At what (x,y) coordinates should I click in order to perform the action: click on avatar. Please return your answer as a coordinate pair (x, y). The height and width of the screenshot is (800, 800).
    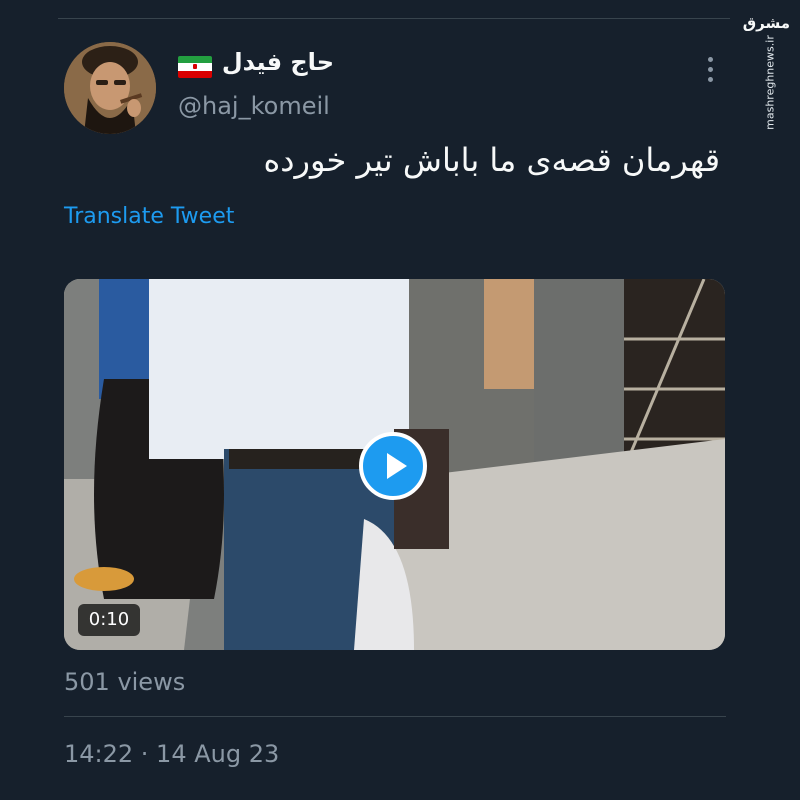
    Looking at the image, I should click on (110, 88).